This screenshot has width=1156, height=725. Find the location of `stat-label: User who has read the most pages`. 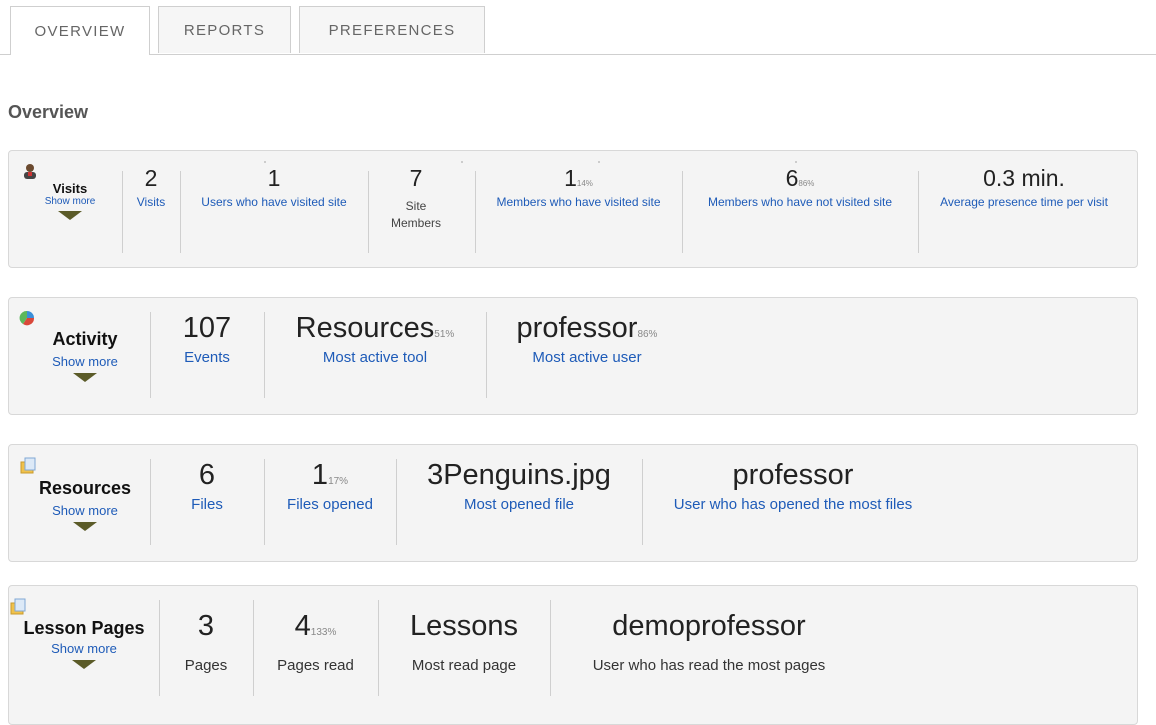

stat-label: User who has read the most pages is located at coordinates (709, 665).